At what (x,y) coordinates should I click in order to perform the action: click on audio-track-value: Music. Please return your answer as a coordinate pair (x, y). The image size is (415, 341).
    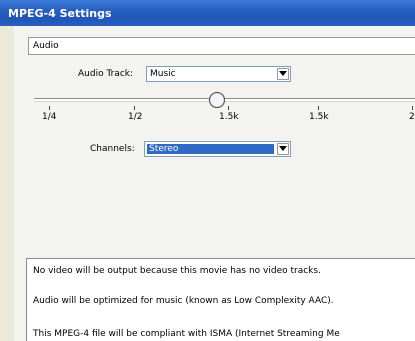
    Looking at the image, I should click on (163, 74).